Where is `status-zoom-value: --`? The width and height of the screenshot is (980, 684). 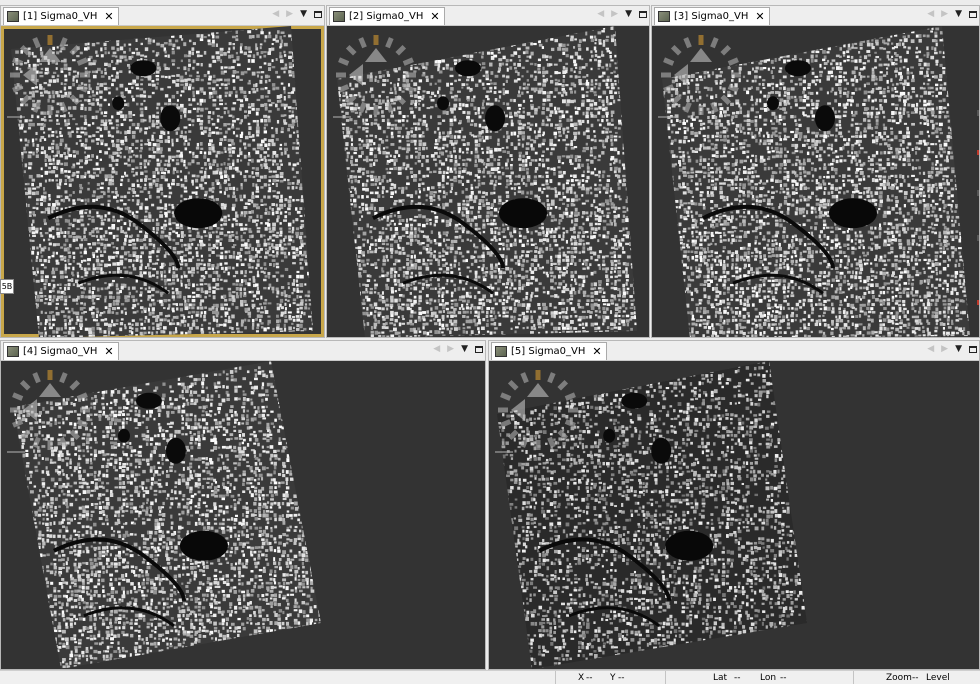 status-zoom-value: -- is located at coordinates (915, 678).